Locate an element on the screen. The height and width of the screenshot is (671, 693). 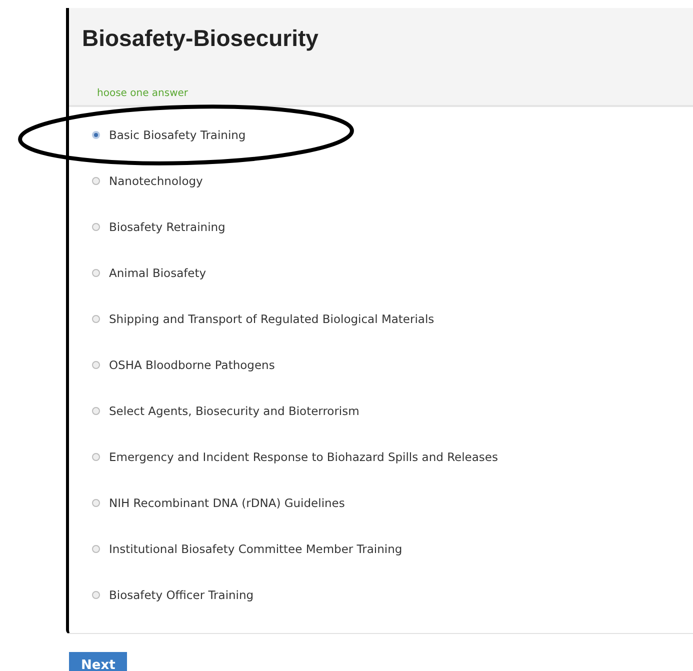
answer-option: Shipping and Transport of Regulated Biological Materials is located at coordinates (392, 318).